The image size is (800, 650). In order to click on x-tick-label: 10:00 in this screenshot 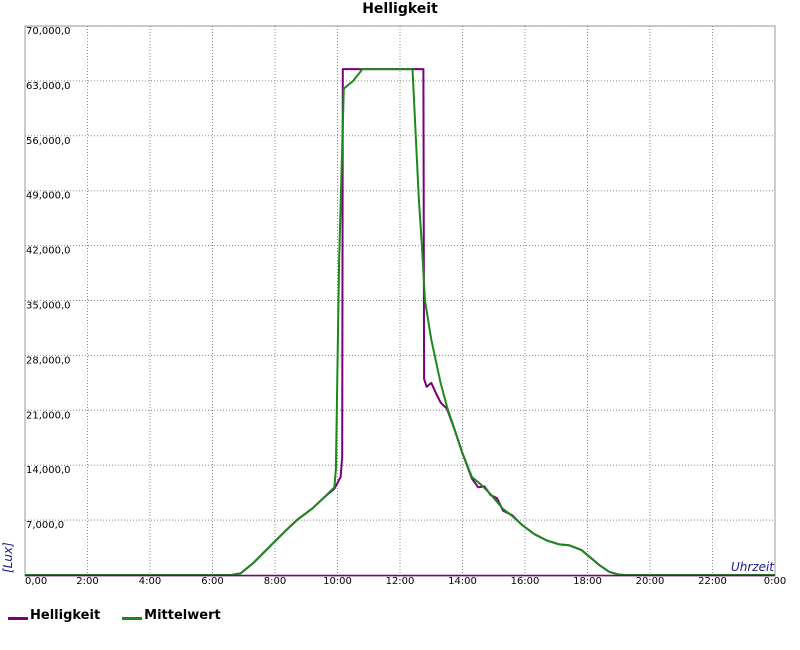, I will do `click(337, 581)`.